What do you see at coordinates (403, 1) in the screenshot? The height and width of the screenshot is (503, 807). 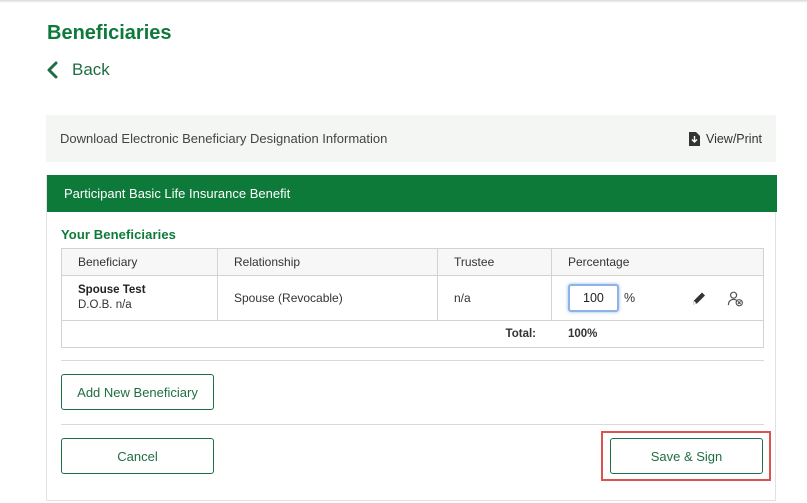 I see `top-shadow` at bounding box center [403, 1].